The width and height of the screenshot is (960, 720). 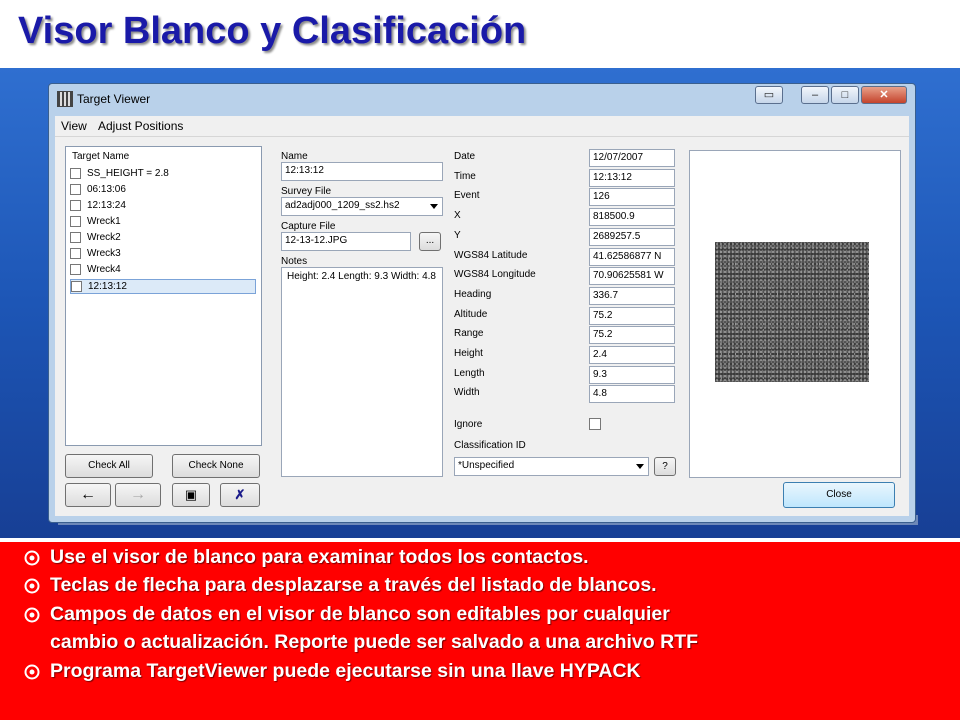 I want to click on classification-select: *Unspecified, so click(x=551, y=466).